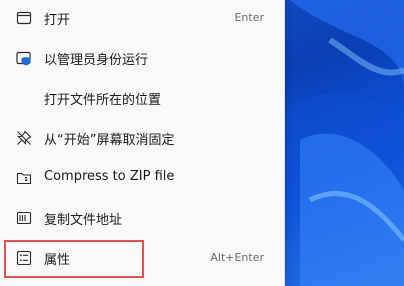  What do you see at coordinates (57, 260) in the screenshot?
I see `menu-item-label: 属性` at bounding box center [57, 260].